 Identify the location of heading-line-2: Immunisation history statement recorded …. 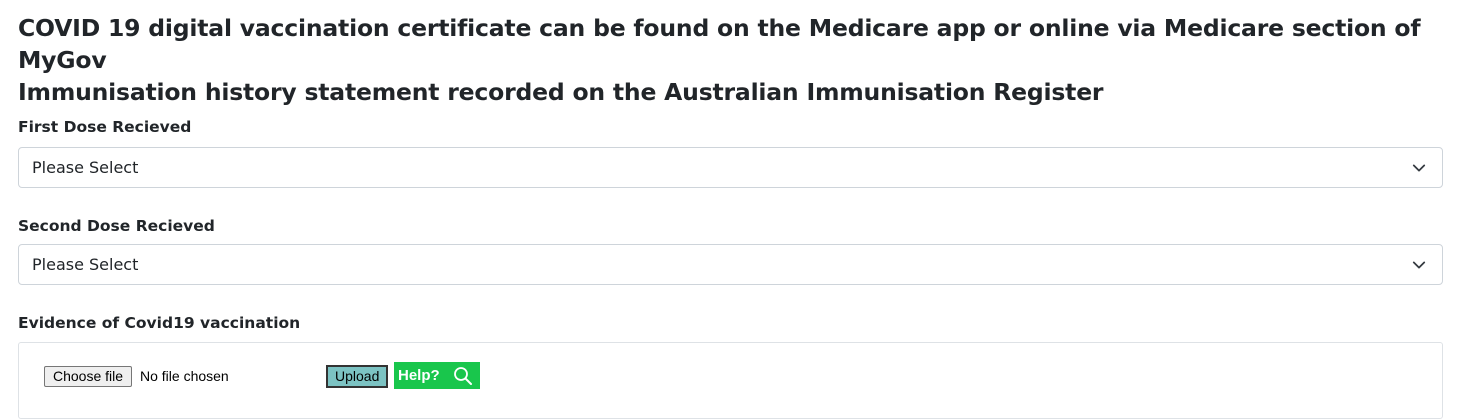
(561, 92).